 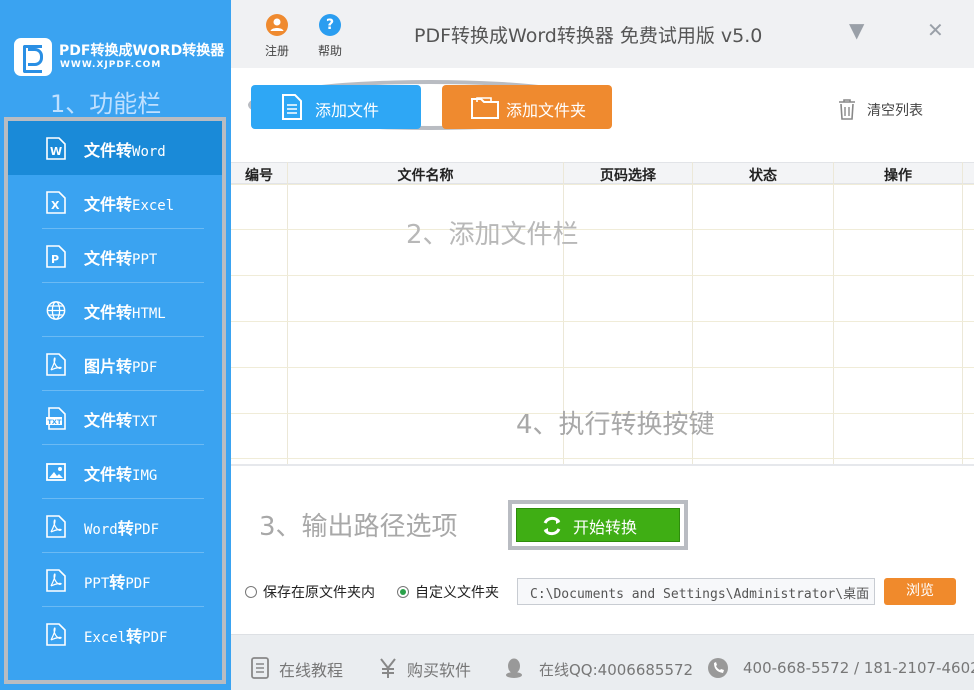 What do you see at coordinates (588, 36) in the screenshot?
I see `window-title: PDF转换成Word转换器 免费试用版 v5.0` at bounding box center [588, 36].